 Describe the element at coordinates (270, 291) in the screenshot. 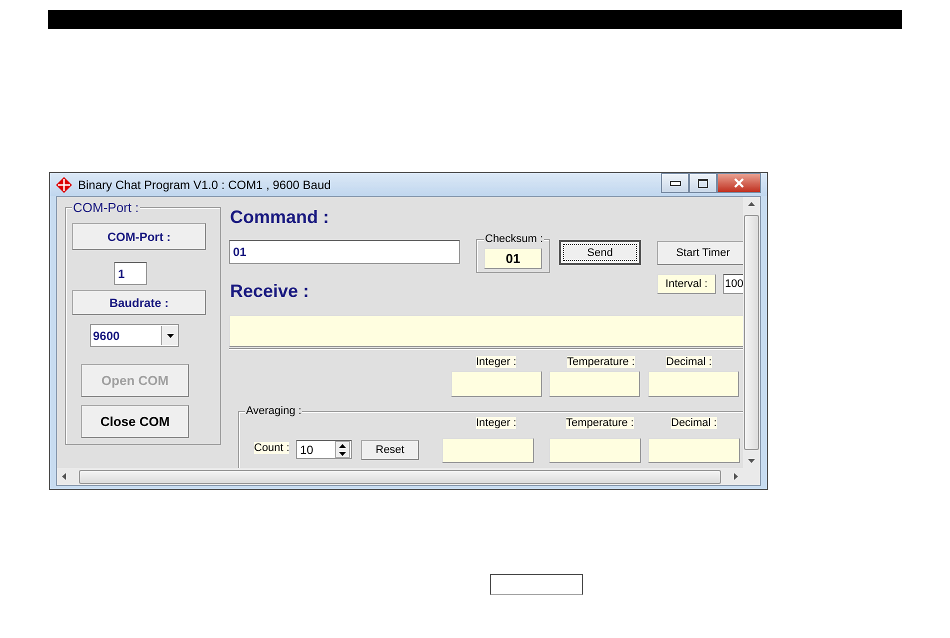

I see `receive-heading: Receive :` at that location.